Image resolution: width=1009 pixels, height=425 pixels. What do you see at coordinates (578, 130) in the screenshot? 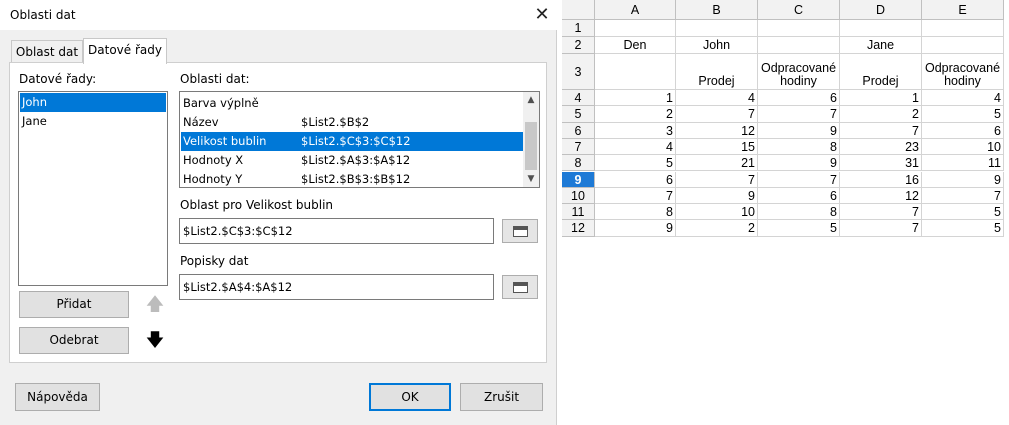
I see `row-header-6: 6` at bounding box center [578, 130].